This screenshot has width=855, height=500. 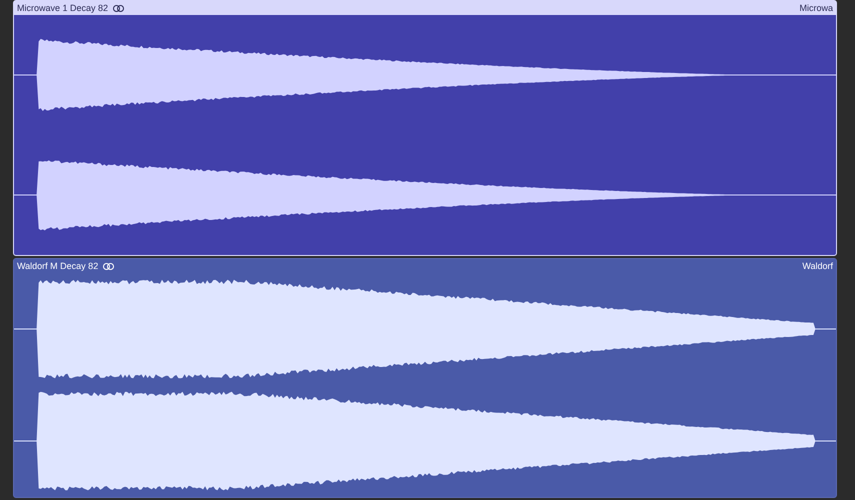 I want to click on region-name: Waldorf, so click(x=817, y=266).